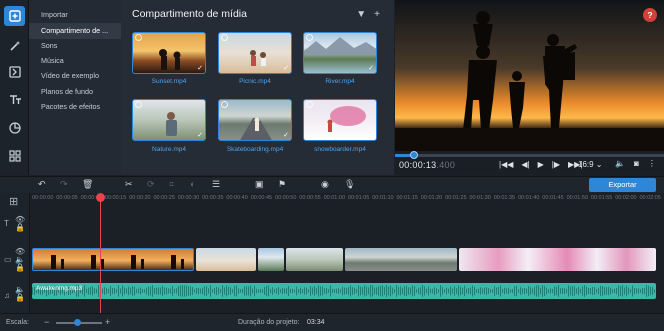  I want to click on import-icon, so click(14, 16).